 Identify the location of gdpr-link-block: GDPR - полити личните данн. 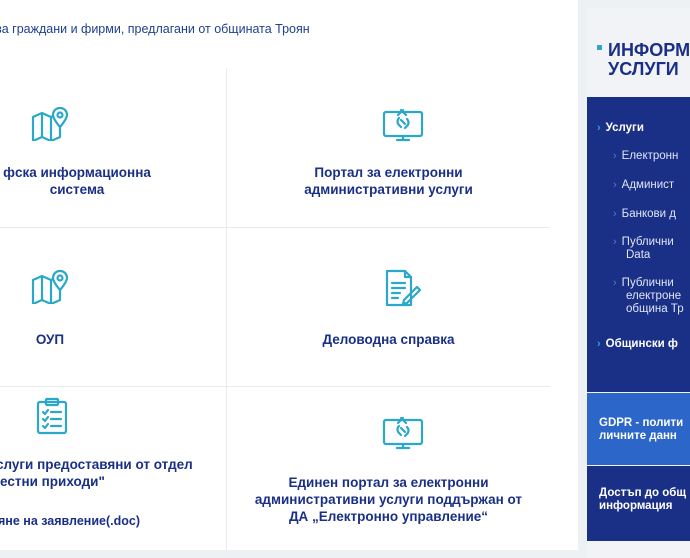
(638, 429).